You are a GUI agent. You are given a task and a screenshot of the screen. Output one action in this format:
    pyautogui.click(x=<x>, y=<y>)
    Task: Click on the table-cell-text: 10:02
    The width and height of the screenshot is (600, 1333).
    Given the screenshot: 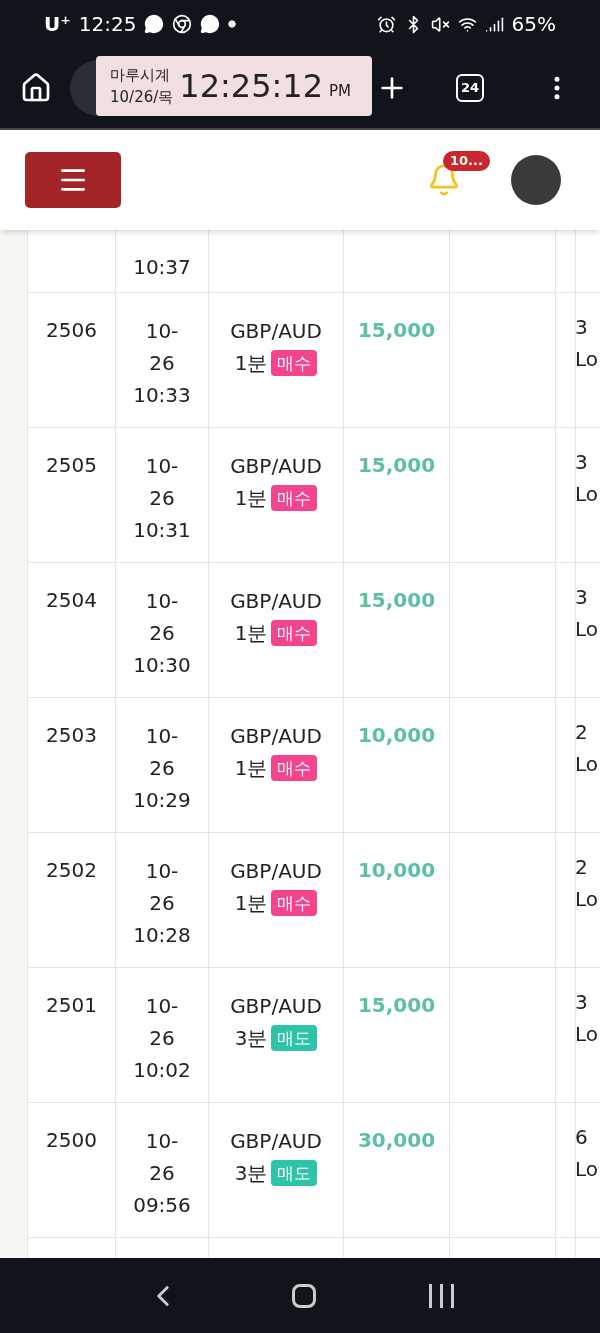 What is the action you would take?
    pyautogui.click(x=162, y=1070)
    